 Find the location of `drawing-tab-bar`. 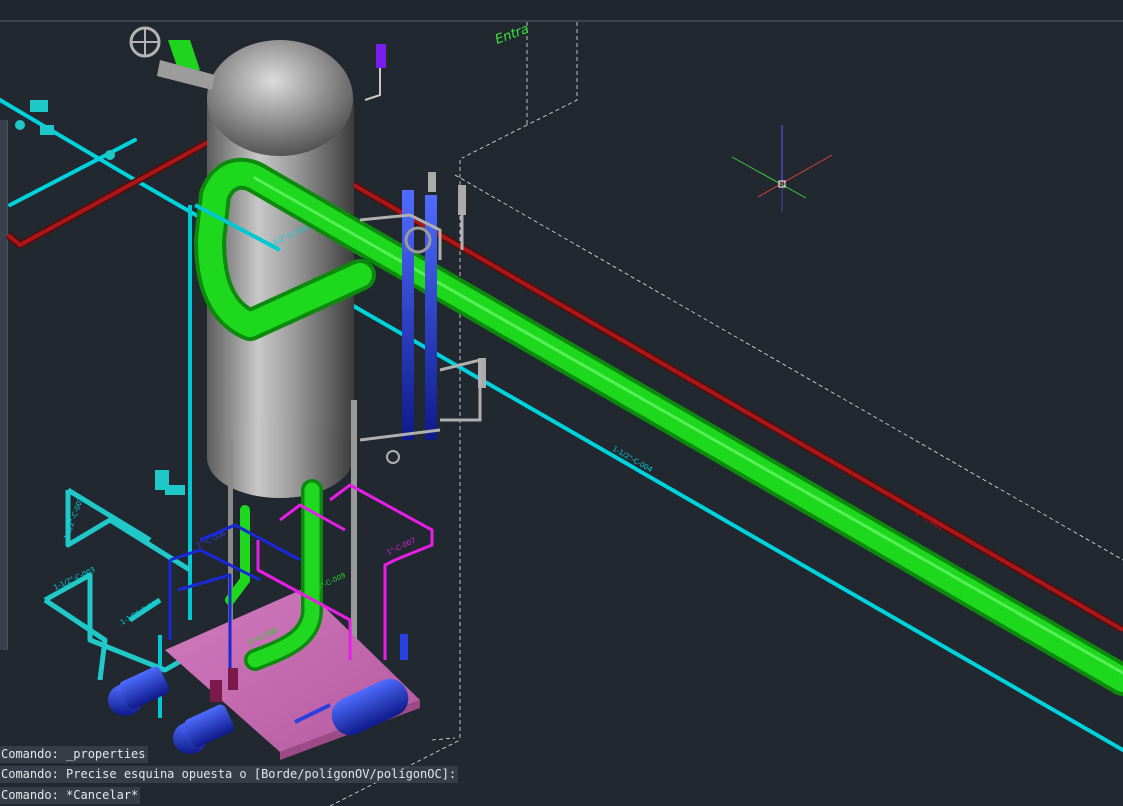

drawing-tab-bar is located at coordinates (561, 11).